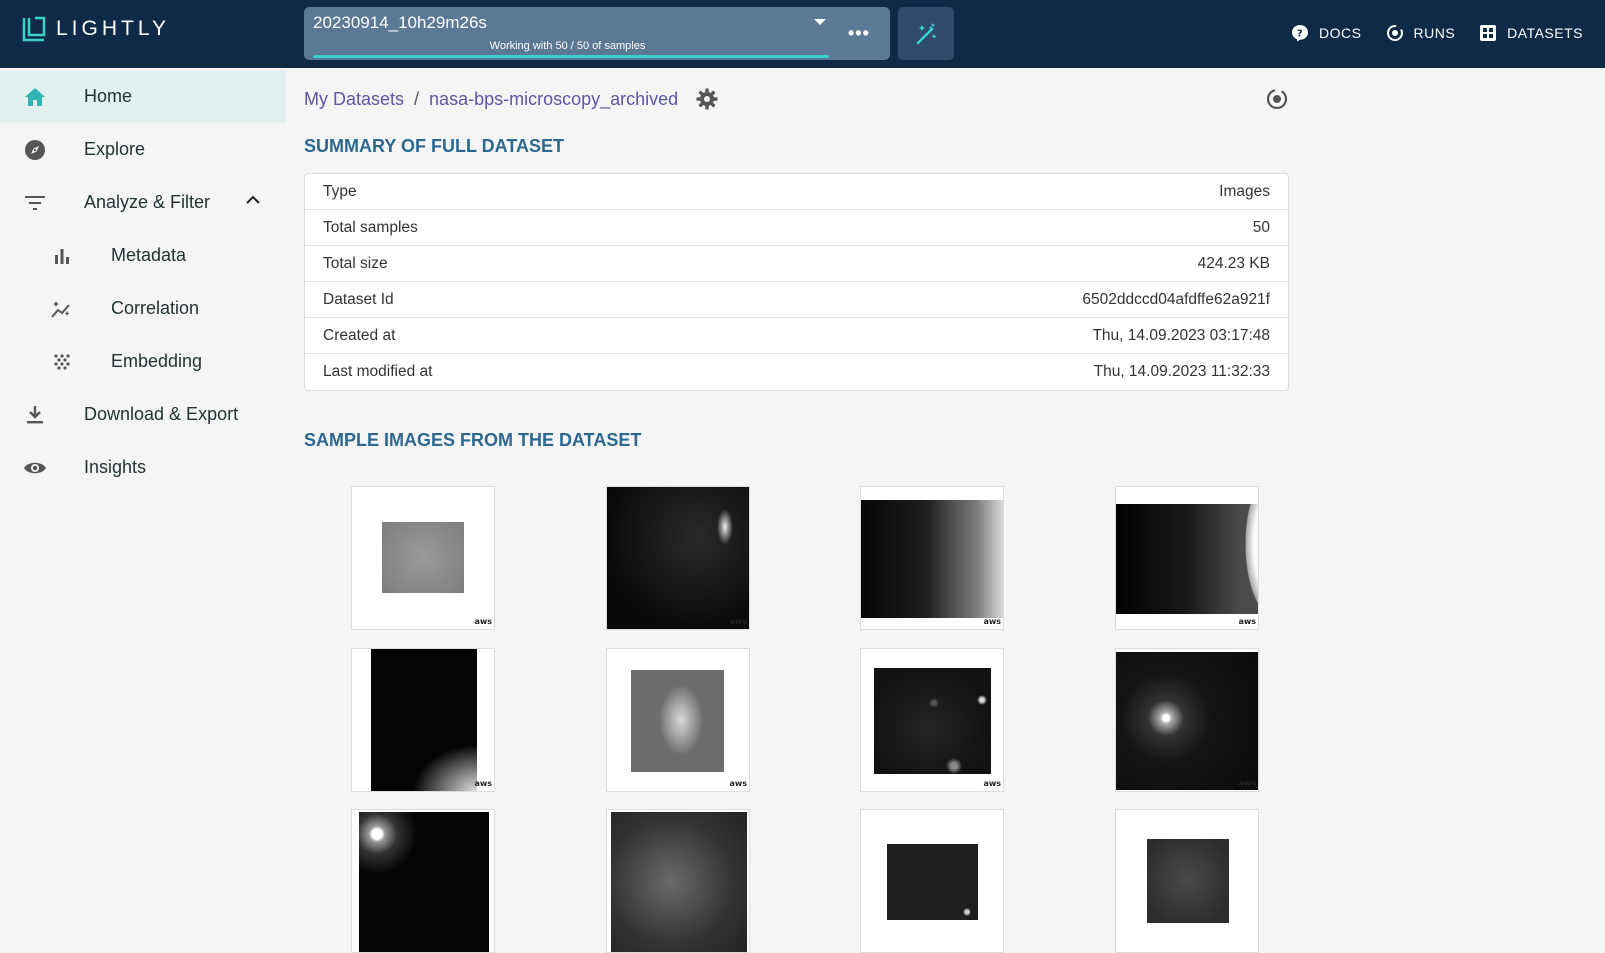 This screenshot has height=953, width=1605. What do you see at coordinates (1233, 263) in the screenshot?
I see `row-value: 424.23 KB` at bounding box center [1233, 263].